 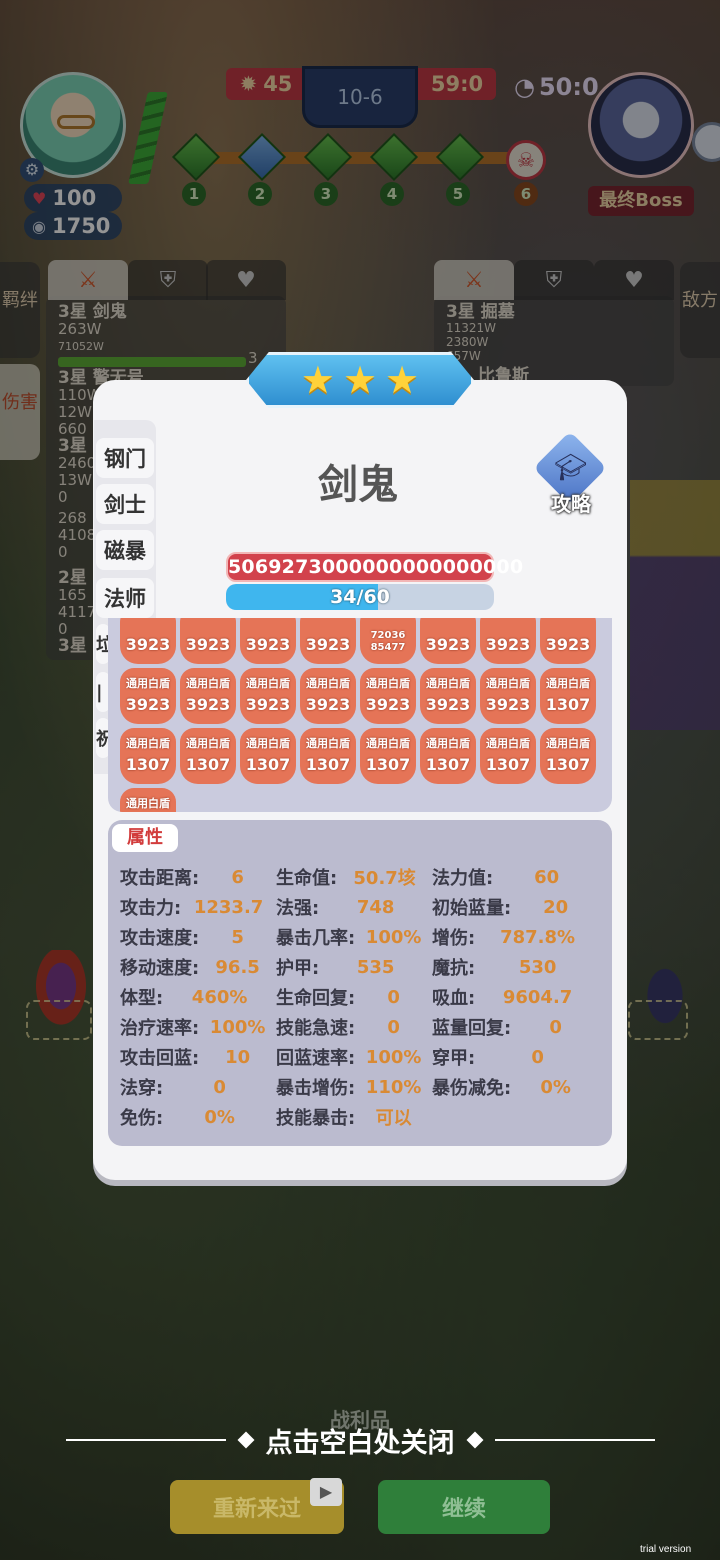 What do you see at coordinates (463, 878) in the screenshot?
I see `attribute-label: 法力值:` at bounding box center [463, 878].